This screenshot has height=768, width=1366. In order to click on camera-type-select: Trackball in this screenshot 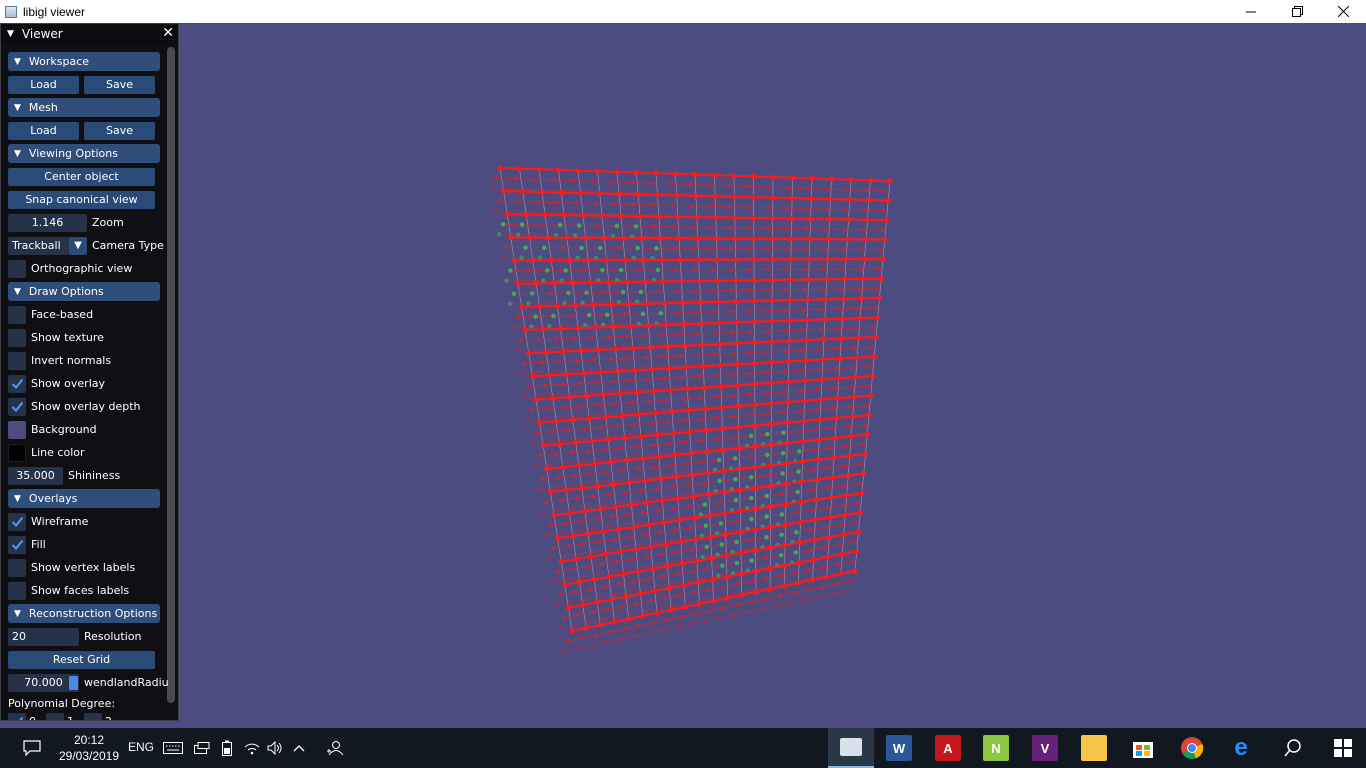, I will do `click(38, 245)`.